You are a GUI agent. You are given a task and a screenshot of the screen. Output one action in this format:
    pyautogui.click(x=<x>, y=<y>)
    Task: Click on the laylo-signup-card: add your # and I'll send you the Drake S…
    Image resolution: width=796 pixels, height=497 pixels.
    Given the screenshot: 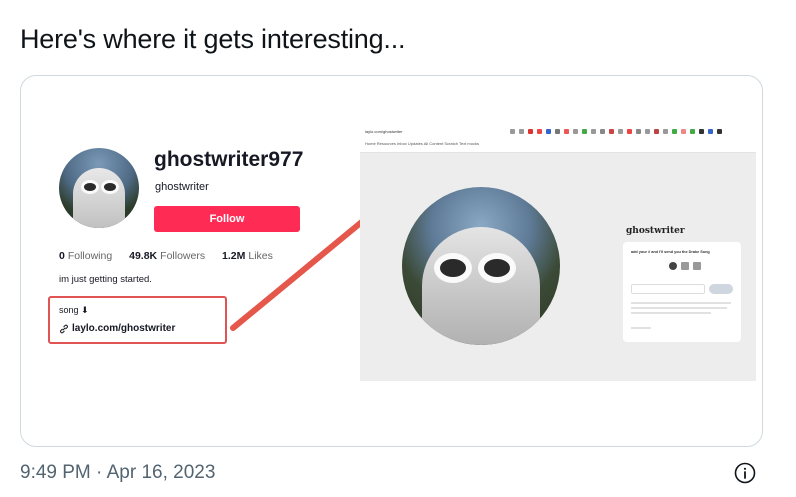 What is the action you would take?
    pyautogui.click(x=682, y=292)
    